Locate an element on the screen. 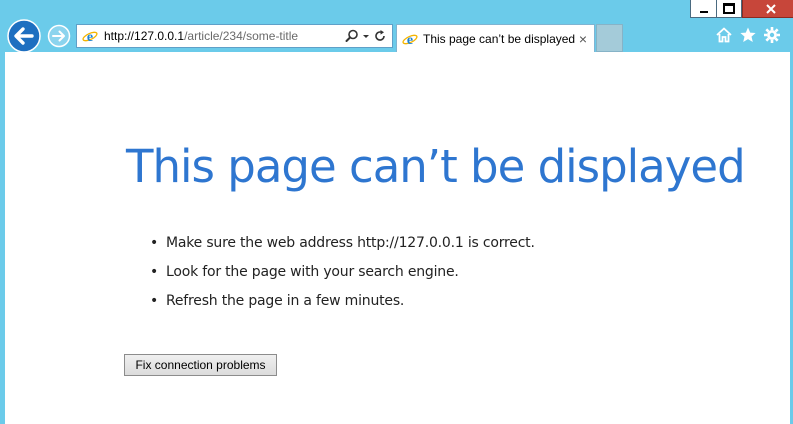 This screenshot has height=424, width=793. tab-close-icon: × is located at coordinates (583, 39).